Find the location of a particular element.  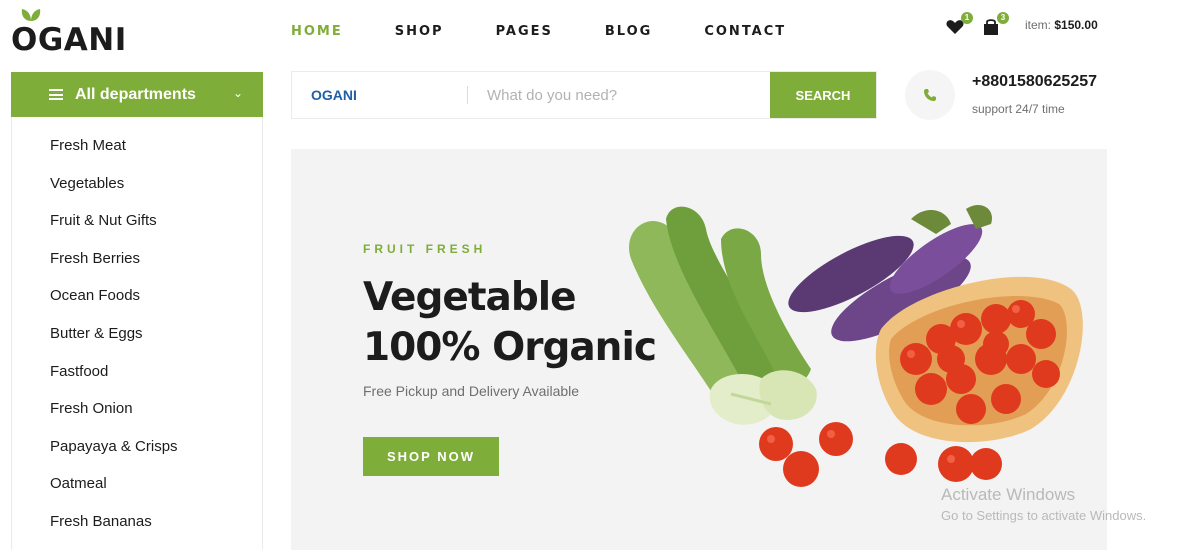

phone-icon is located at coordinates (930, 95).